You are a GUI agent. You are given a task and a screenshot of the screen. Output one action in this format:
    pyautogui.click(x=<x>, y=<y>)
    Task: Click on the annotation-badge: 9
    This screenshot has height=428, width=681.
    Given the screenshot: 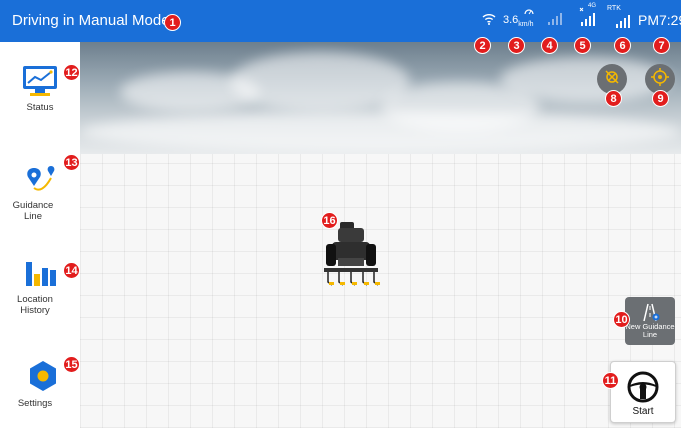 What is the action you would take?
    pyautogui.click(x=660, y=98)
    